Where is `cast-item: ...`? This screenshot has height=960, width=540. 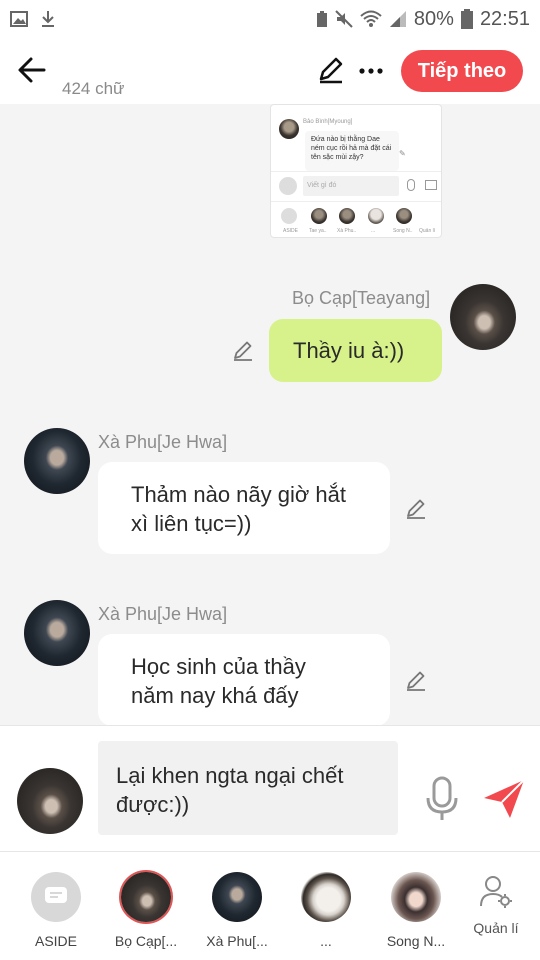
cast-item: ... is located at coordinates (326, 906).